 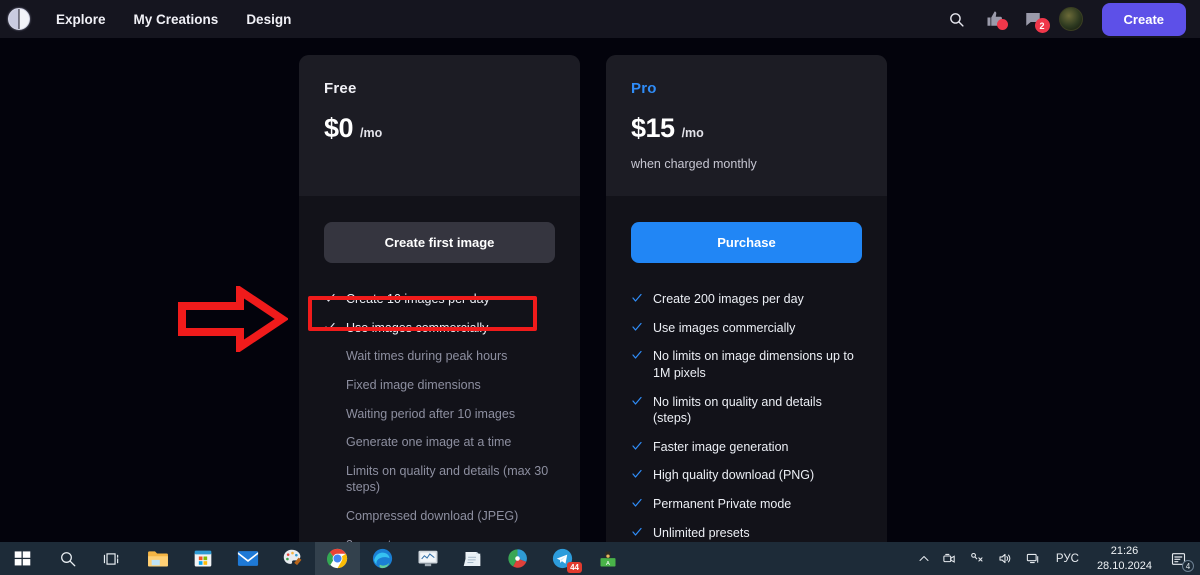 I want to click on feature-item: Faster image generation, so click(x=746, y=447).